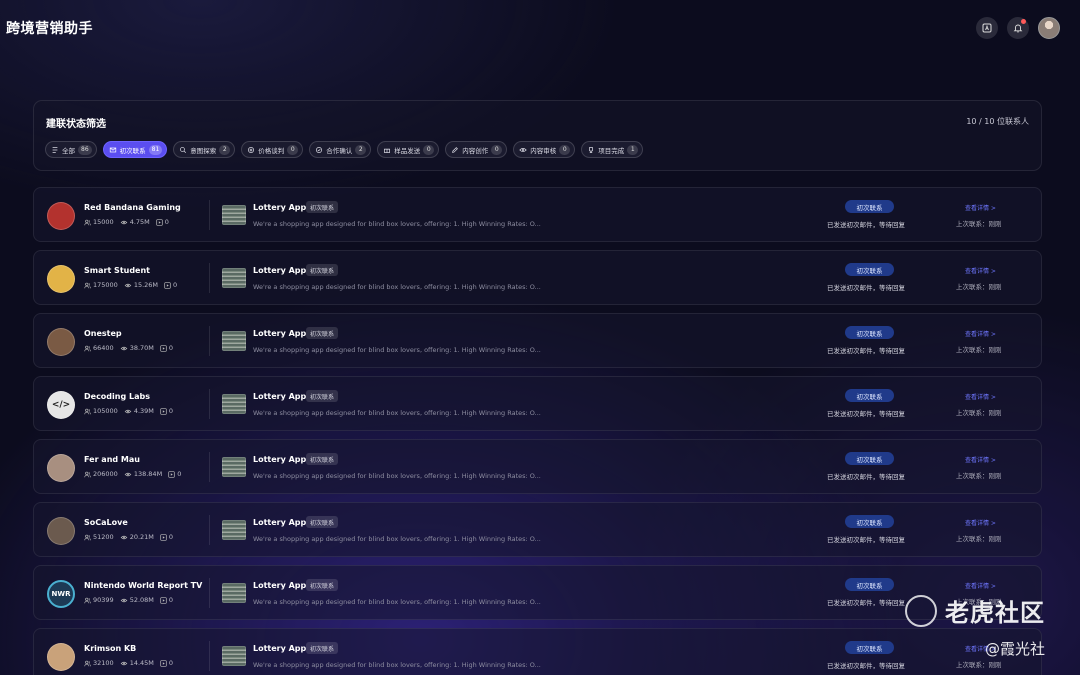 The image size is (1080, 675). I want to click on bell-icon, so click(1018, 28).